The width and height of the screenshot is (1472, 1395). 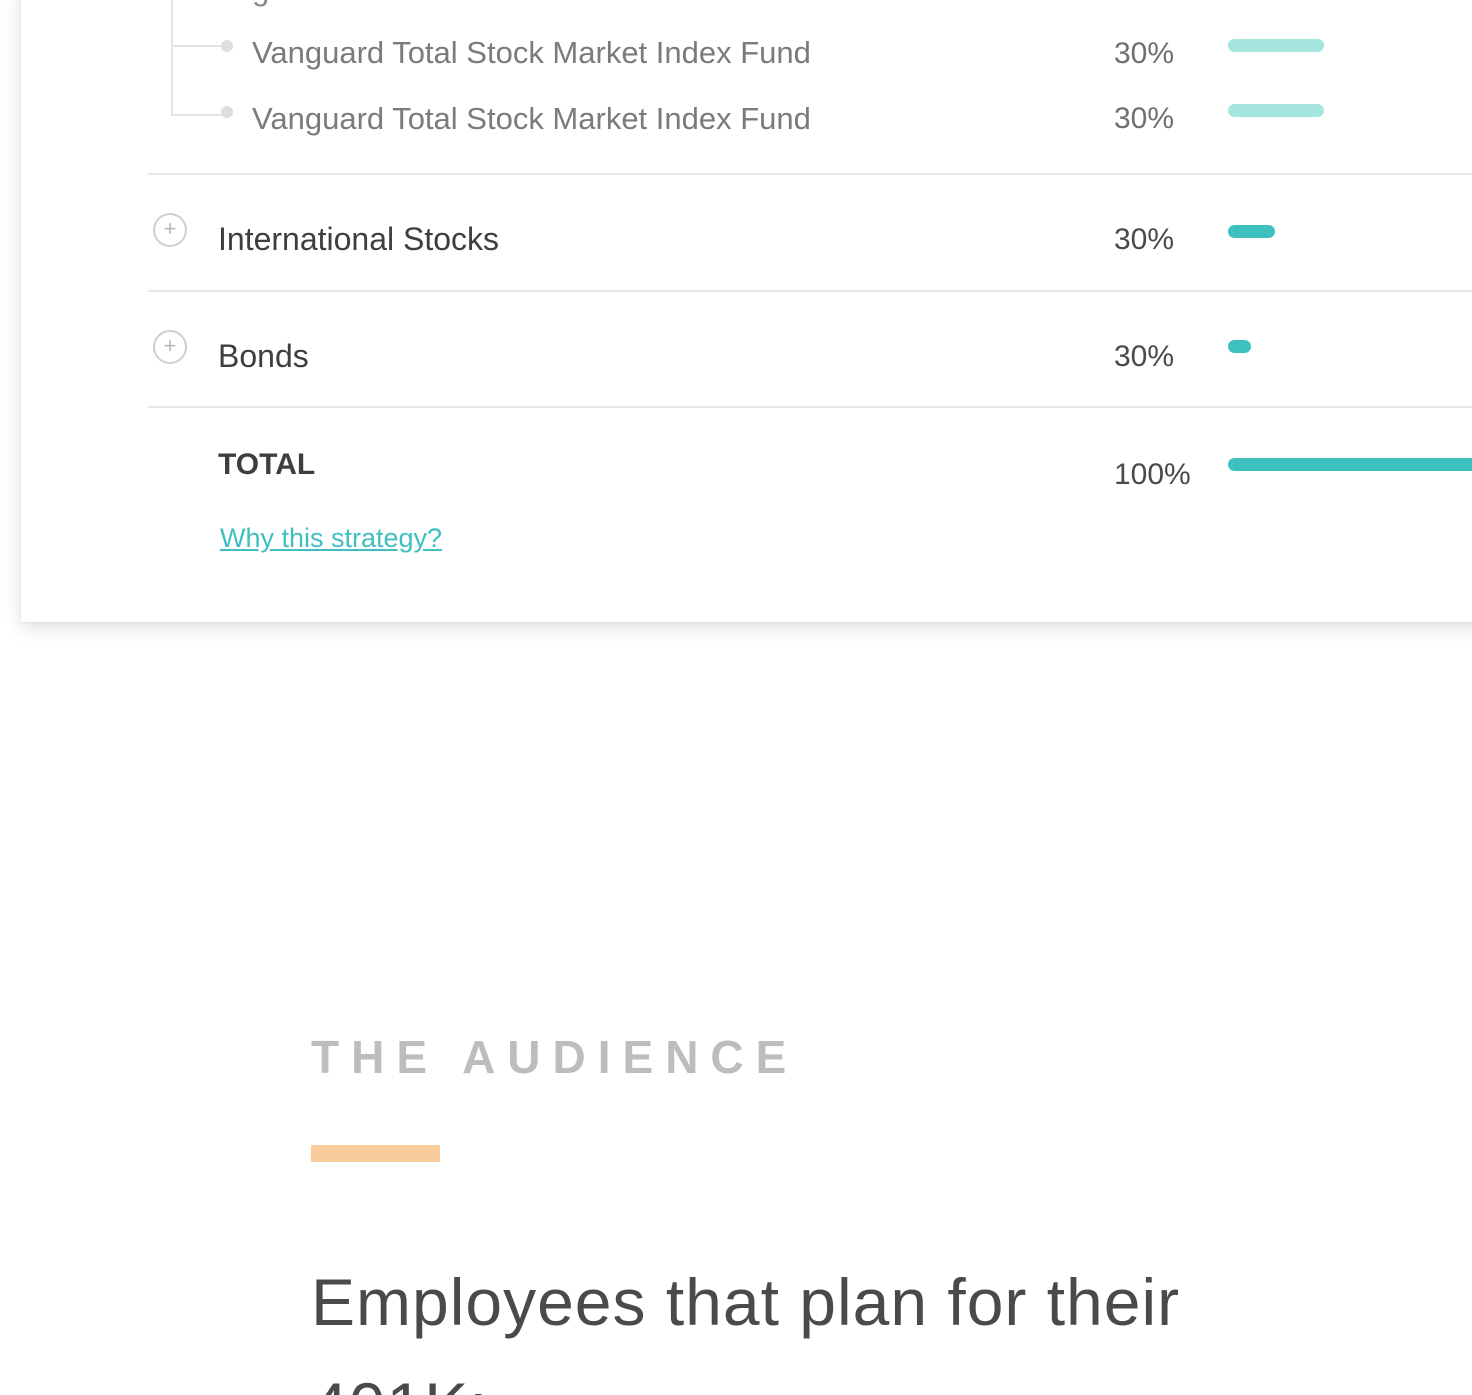 I want to click on expand-international-stocks-button: +, so click(x=170, y=230).